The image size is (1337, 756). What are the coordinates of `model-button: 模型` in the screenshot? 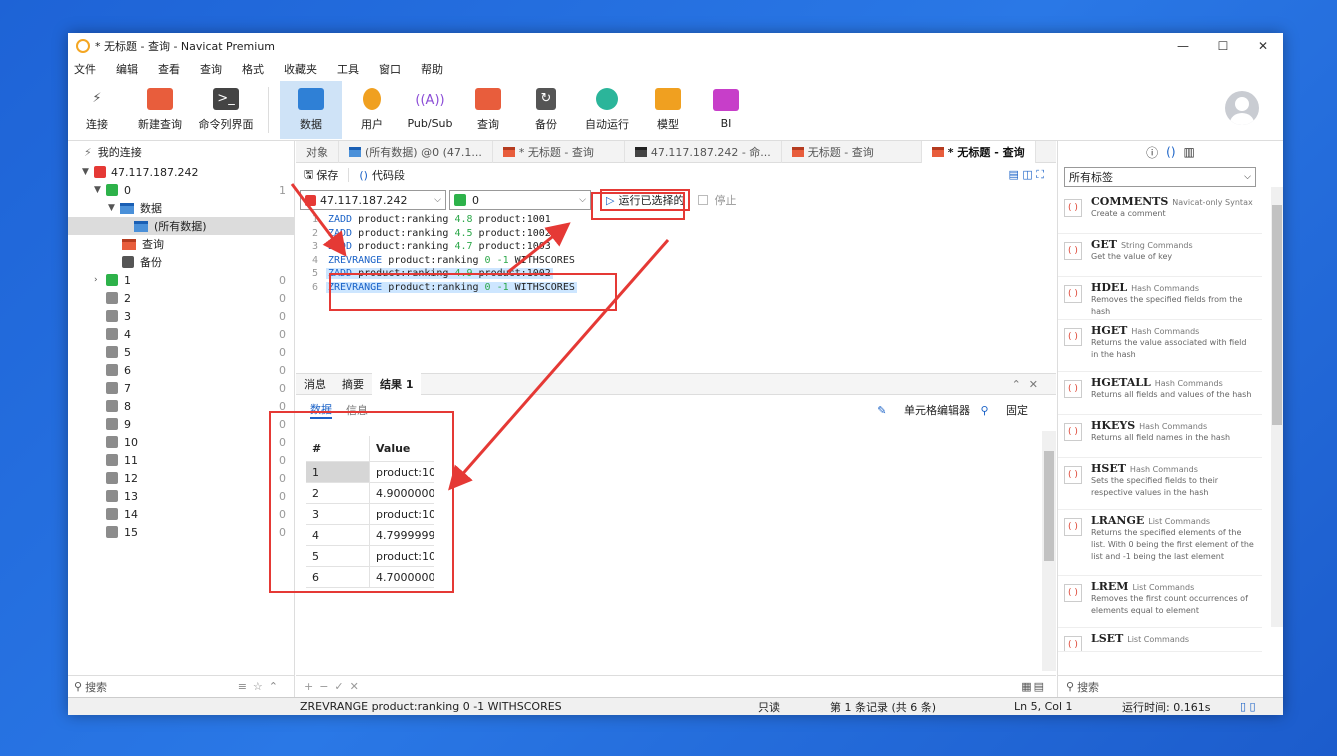 It's located at (668, 110).